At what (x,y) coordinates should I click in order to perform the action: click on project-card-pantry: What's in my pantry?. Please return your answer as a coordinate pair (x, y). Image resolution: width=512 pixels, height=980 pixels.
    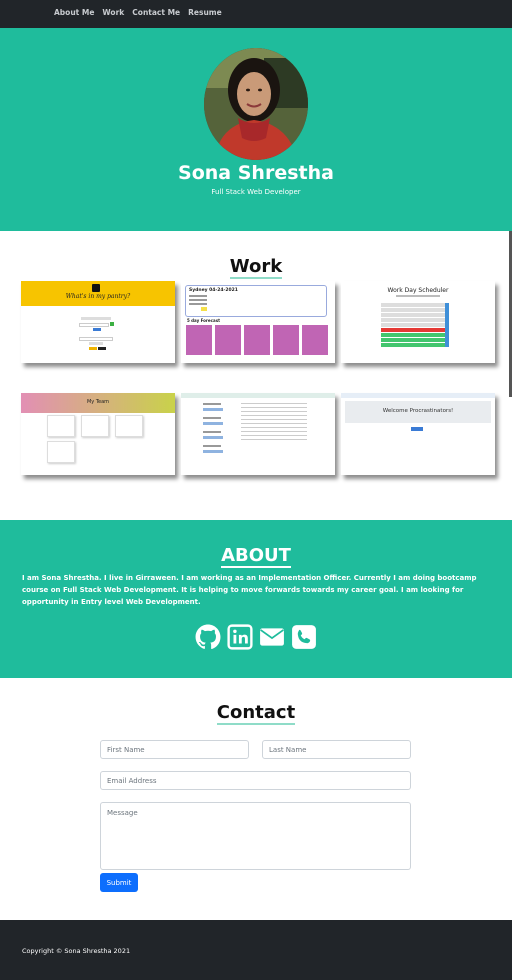
    Looking at the image, I should click on (98, 322).